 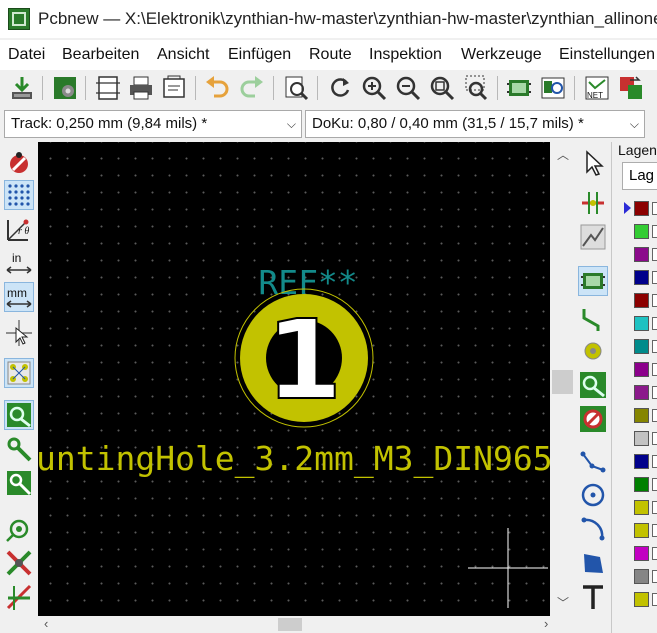 What do you see at coordinates (593, 351) in the screenshot?
I see `add-via-icon` at bounding box center [593, 351].